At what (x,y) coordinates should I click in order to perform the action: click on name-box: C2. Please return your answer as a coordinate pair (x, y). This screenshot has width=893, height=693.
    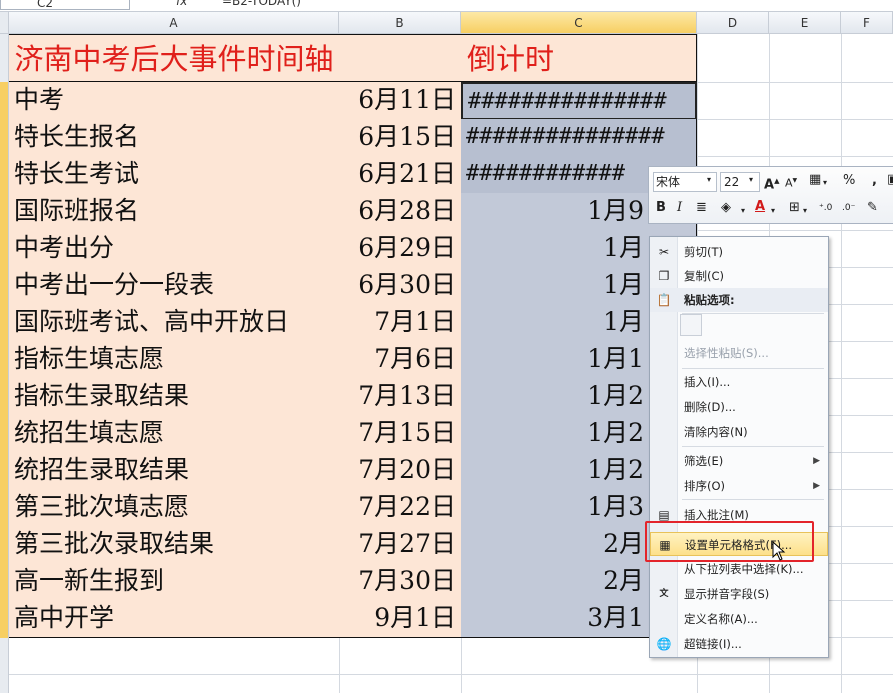
    Looking at the image, I should click on (65, 5).